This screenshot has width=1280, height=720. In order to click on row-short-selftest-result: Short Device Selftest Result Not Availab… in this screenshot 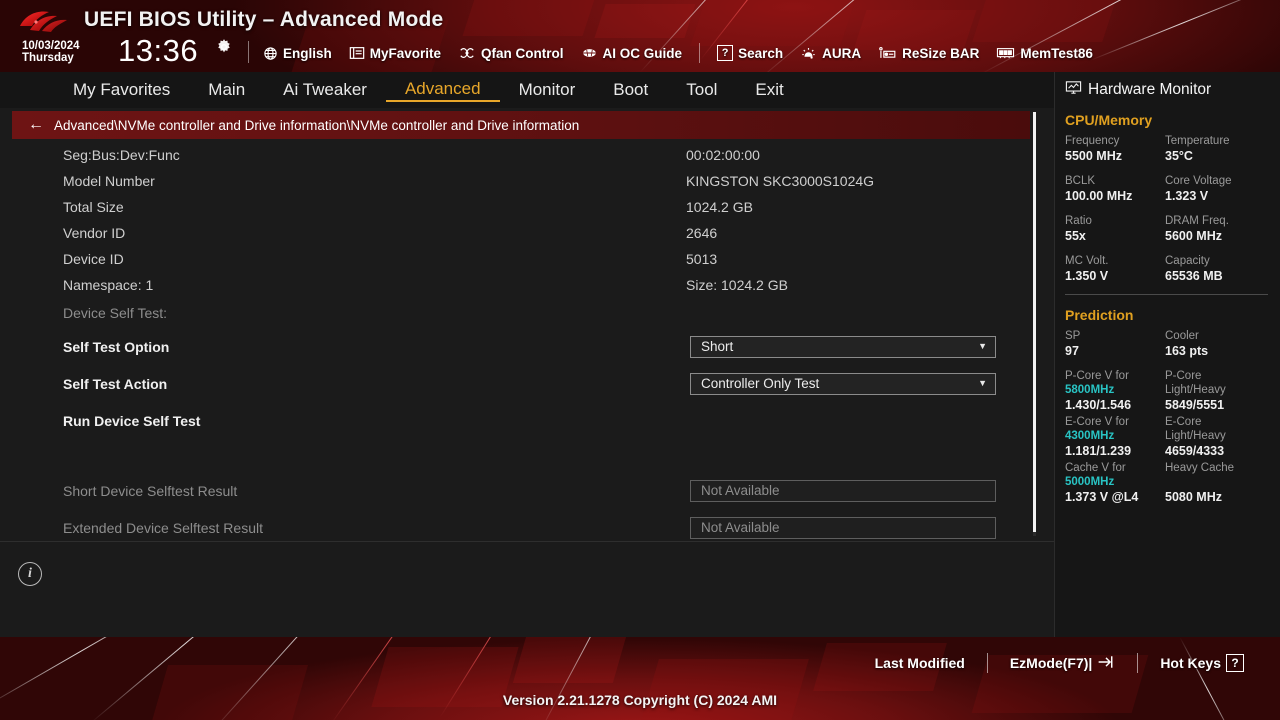, I will do `click(515, 490)`.